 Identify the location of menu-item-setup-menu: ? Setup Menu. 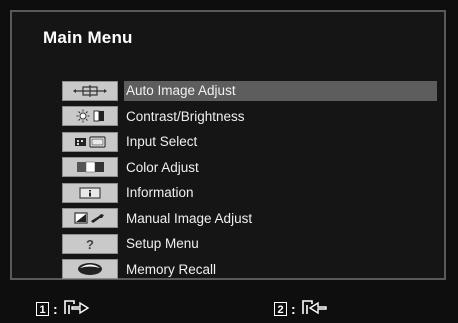
(249, 244).